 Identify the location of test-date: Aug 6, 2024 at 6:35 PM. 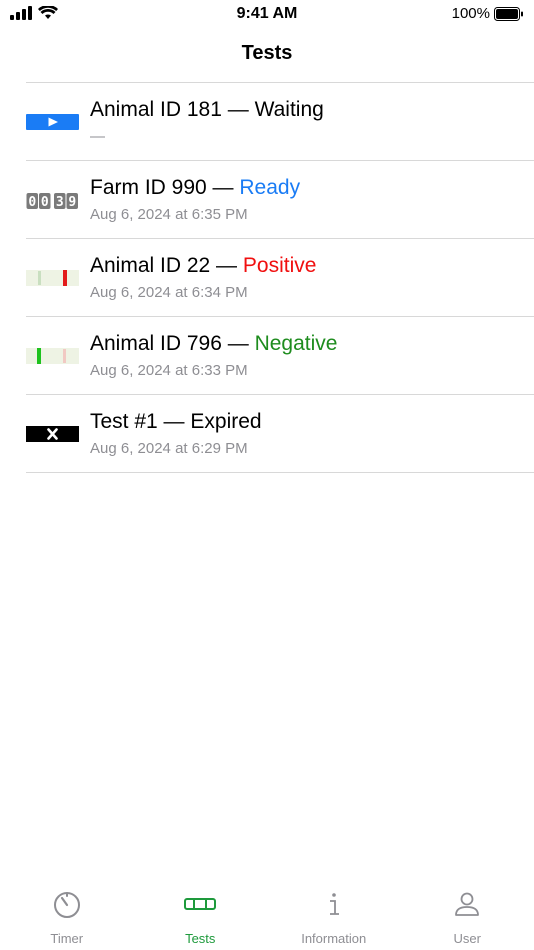
(169, 214).